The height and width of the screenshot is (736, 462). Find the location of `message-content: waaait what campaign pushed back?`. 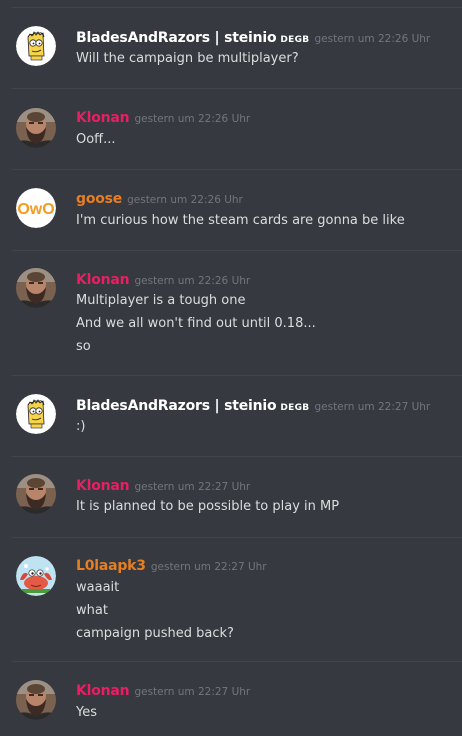

message-content: waaait what campaign pushed back? is located at coordinates (264, 610).